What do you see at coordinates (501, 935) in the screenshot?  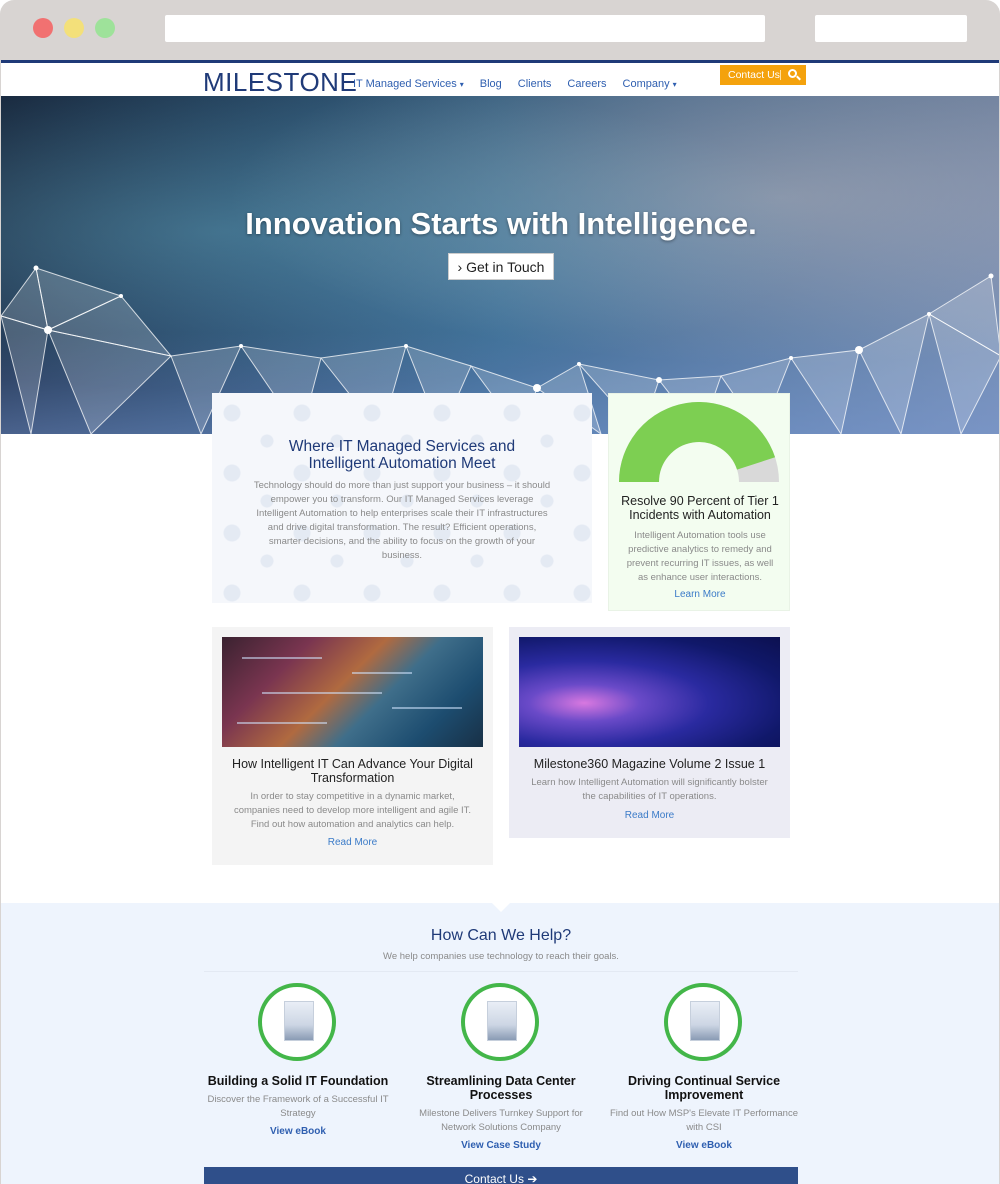 I see `help-heading: How Can We Help?` at bounding box center [501, 935].